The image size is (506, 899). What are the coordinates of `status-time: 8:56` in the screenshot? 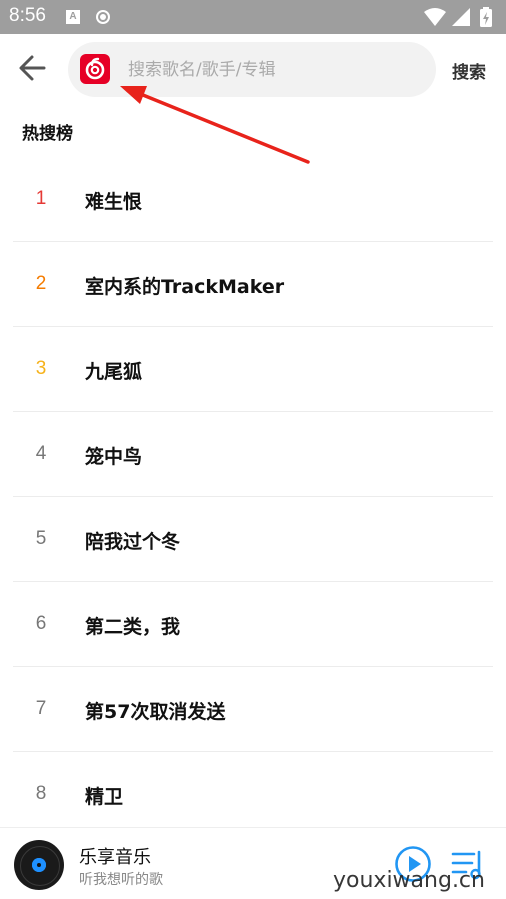 It's located at (27, 15).